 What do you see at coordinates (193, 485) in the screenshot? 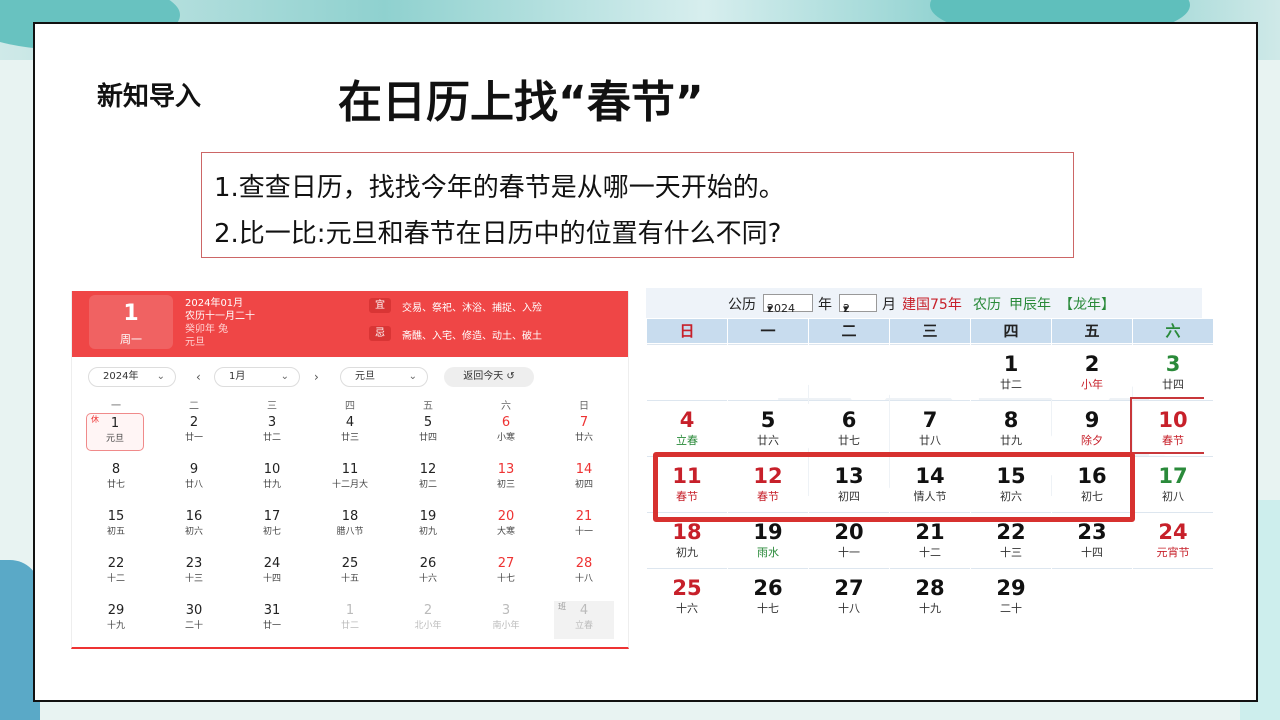
I see `lunar-day: 廿八` at bounding box center [193, 485].